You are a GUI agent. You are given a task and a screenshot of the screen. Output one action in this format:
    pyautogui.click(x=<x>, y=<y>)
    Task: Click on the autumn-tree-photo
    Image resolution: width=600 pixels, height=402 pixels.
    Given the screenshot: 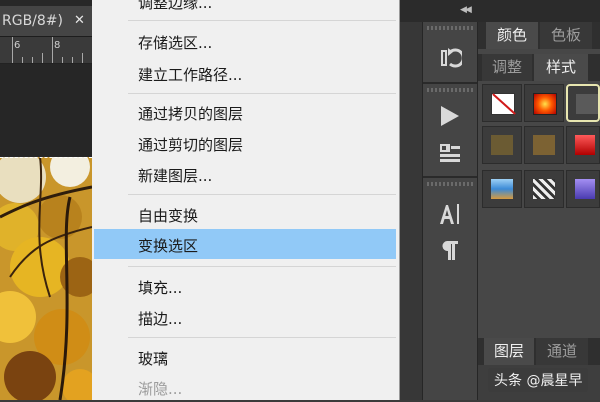 What is the action you would take?
    pyautogui.click(x=46, y=278)
    